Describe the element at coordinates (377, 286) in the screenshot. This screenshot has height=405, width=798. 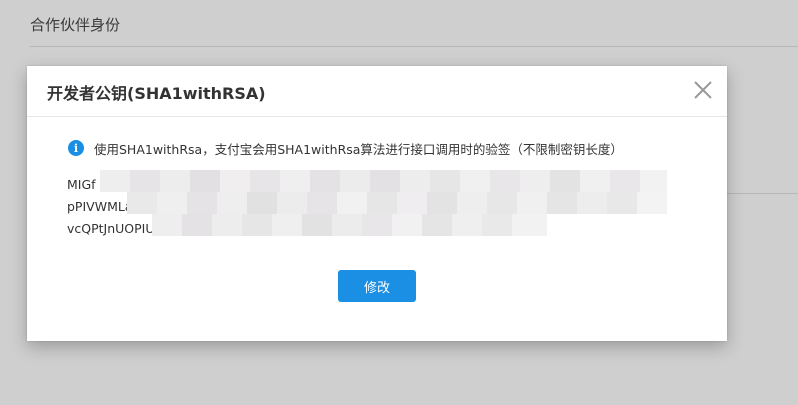
I see `edit-button: 修改` at that location.